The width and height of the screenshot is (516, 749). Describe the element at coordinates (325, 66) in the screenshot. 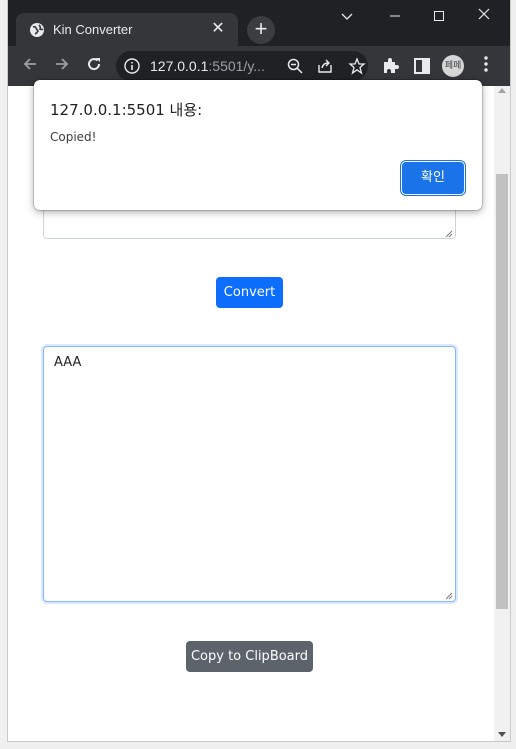

I see `share-icon` at that location.